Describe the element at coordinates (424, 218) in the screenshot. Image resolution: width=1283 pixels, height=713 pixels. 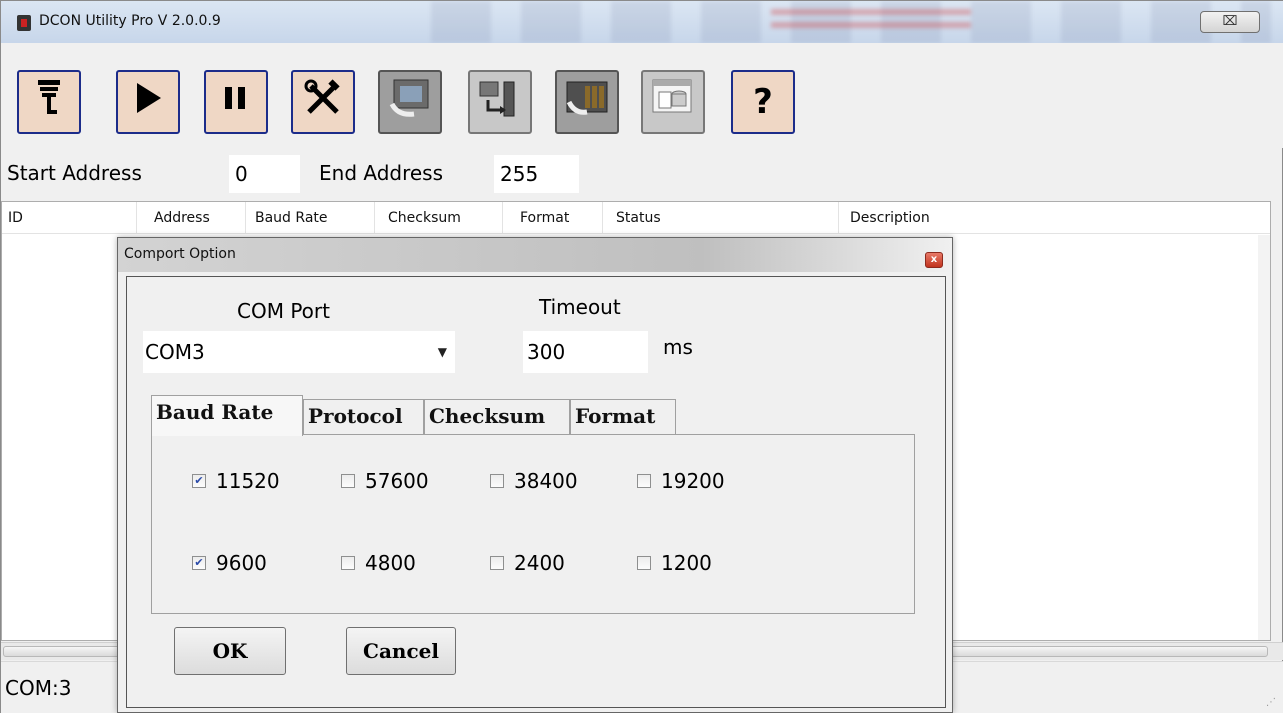
I see `column-header-checksum: Checksum` at that location.